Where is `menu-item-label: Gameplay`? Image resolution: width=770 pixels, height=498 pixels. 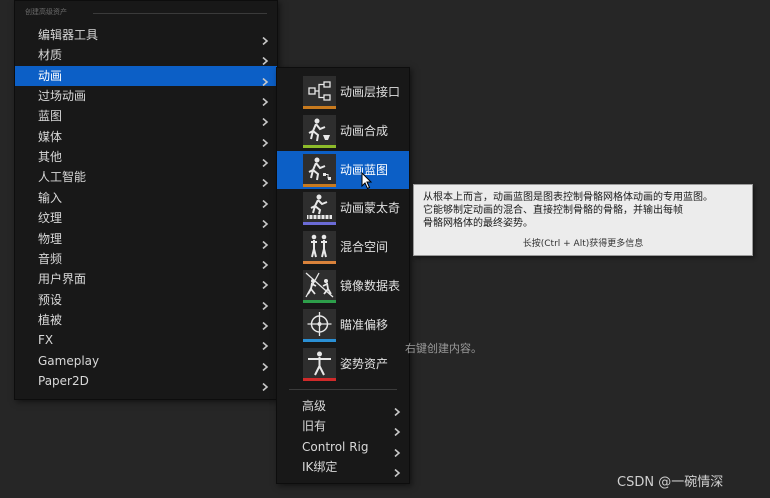 menu-item-label: Gameplay is located at coordinates (69, 360).